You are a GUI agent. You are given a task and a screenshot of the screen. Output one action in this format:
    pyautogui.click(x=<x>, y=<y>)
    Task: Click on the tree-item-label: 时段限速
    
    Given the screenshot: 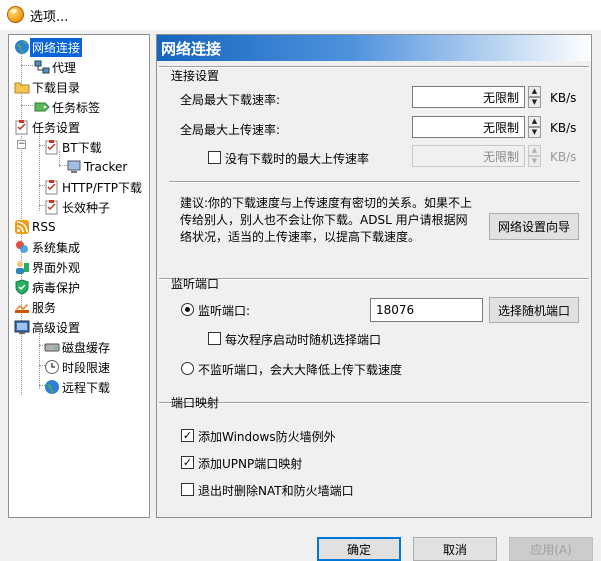 What is the action you would take?
    pyautogui.click(x=86, y=367)
    